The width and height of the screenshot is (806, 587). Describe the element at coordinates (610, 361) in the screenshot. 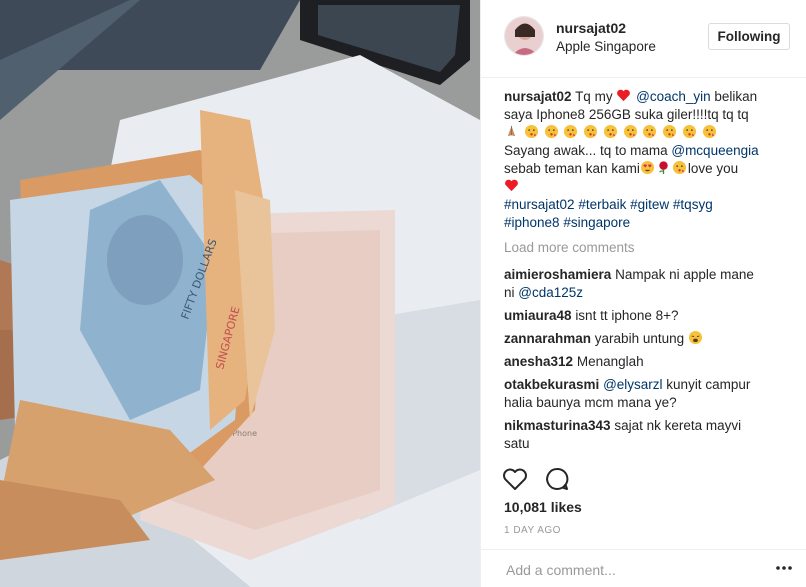

I see `comment-text: Menanglah` at that location.